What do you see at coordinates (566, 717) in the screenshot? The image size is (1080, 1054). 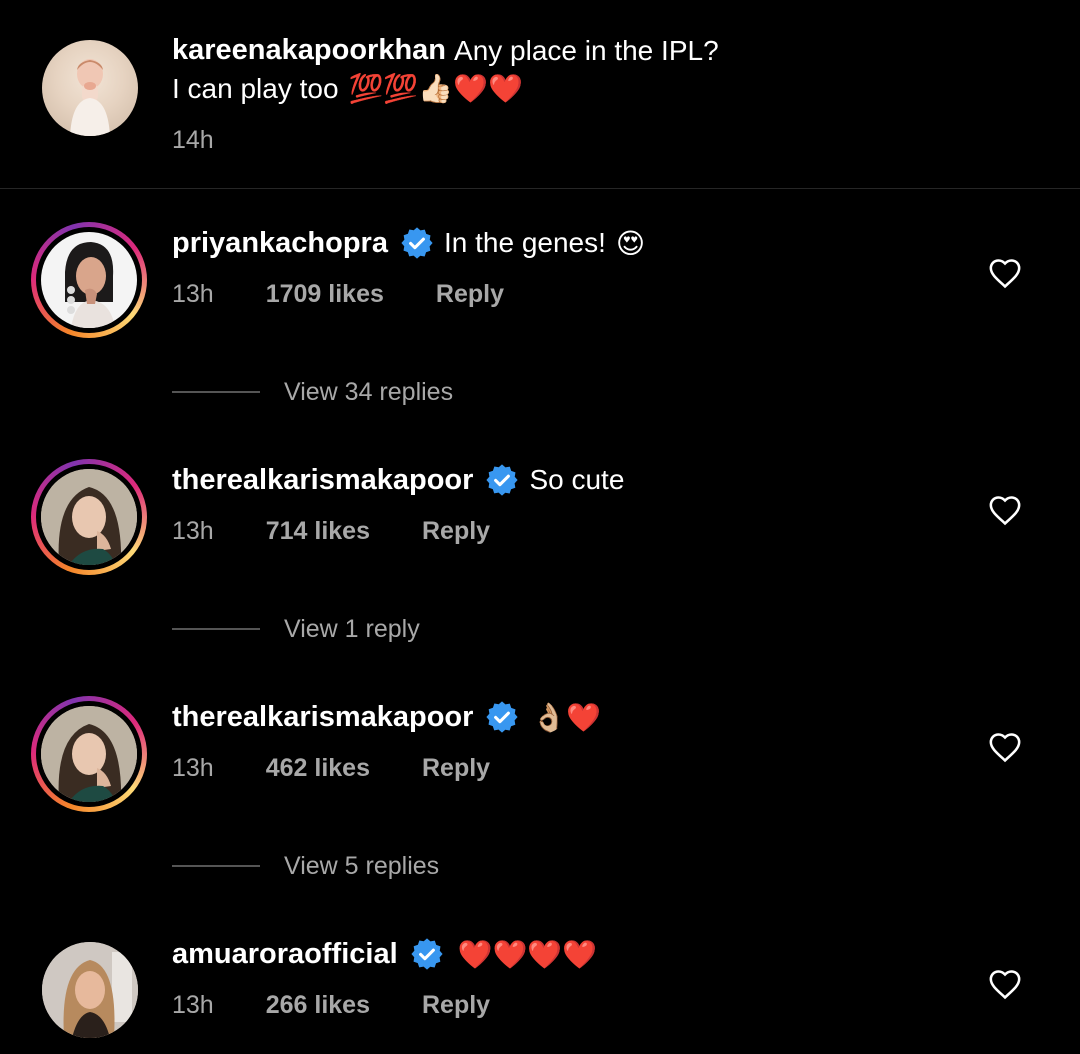 I see `comment-3-emoji: 👌🏼❤️` at bounding box center [566, 717].